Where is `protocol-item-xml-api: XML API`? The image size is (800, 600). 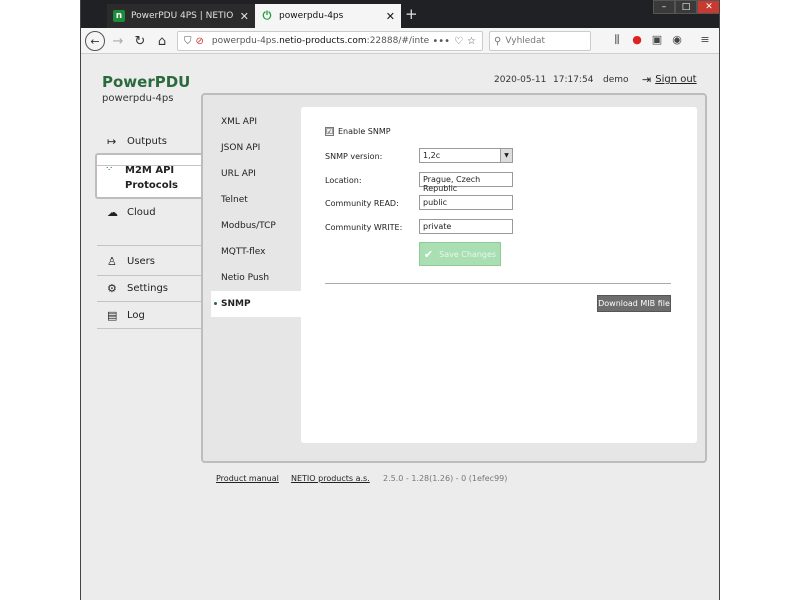 protocol-item-xml-api: XML API is located at coordinates (239, 122).